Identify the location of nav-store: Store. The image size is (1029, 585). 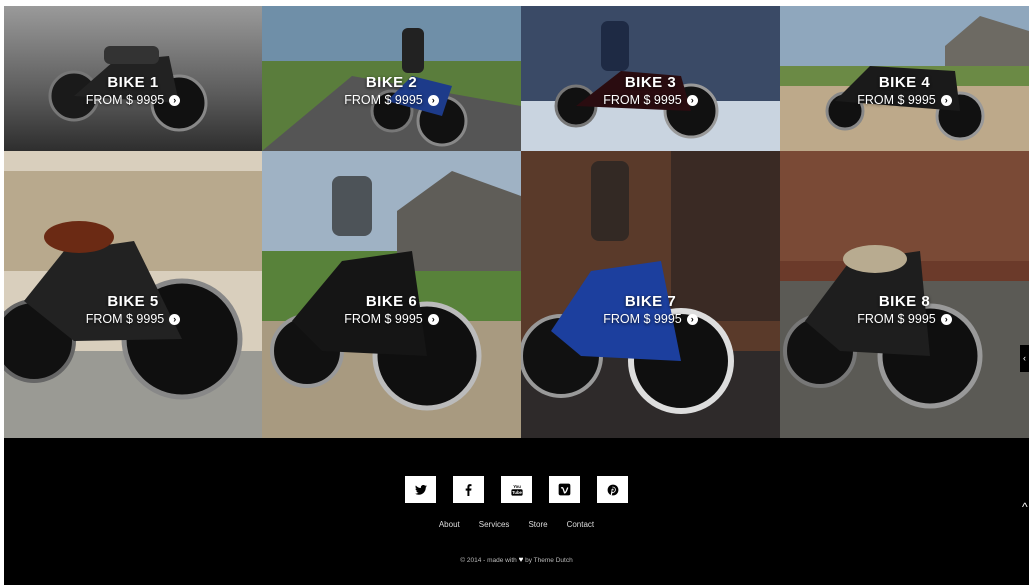
(537, 524).